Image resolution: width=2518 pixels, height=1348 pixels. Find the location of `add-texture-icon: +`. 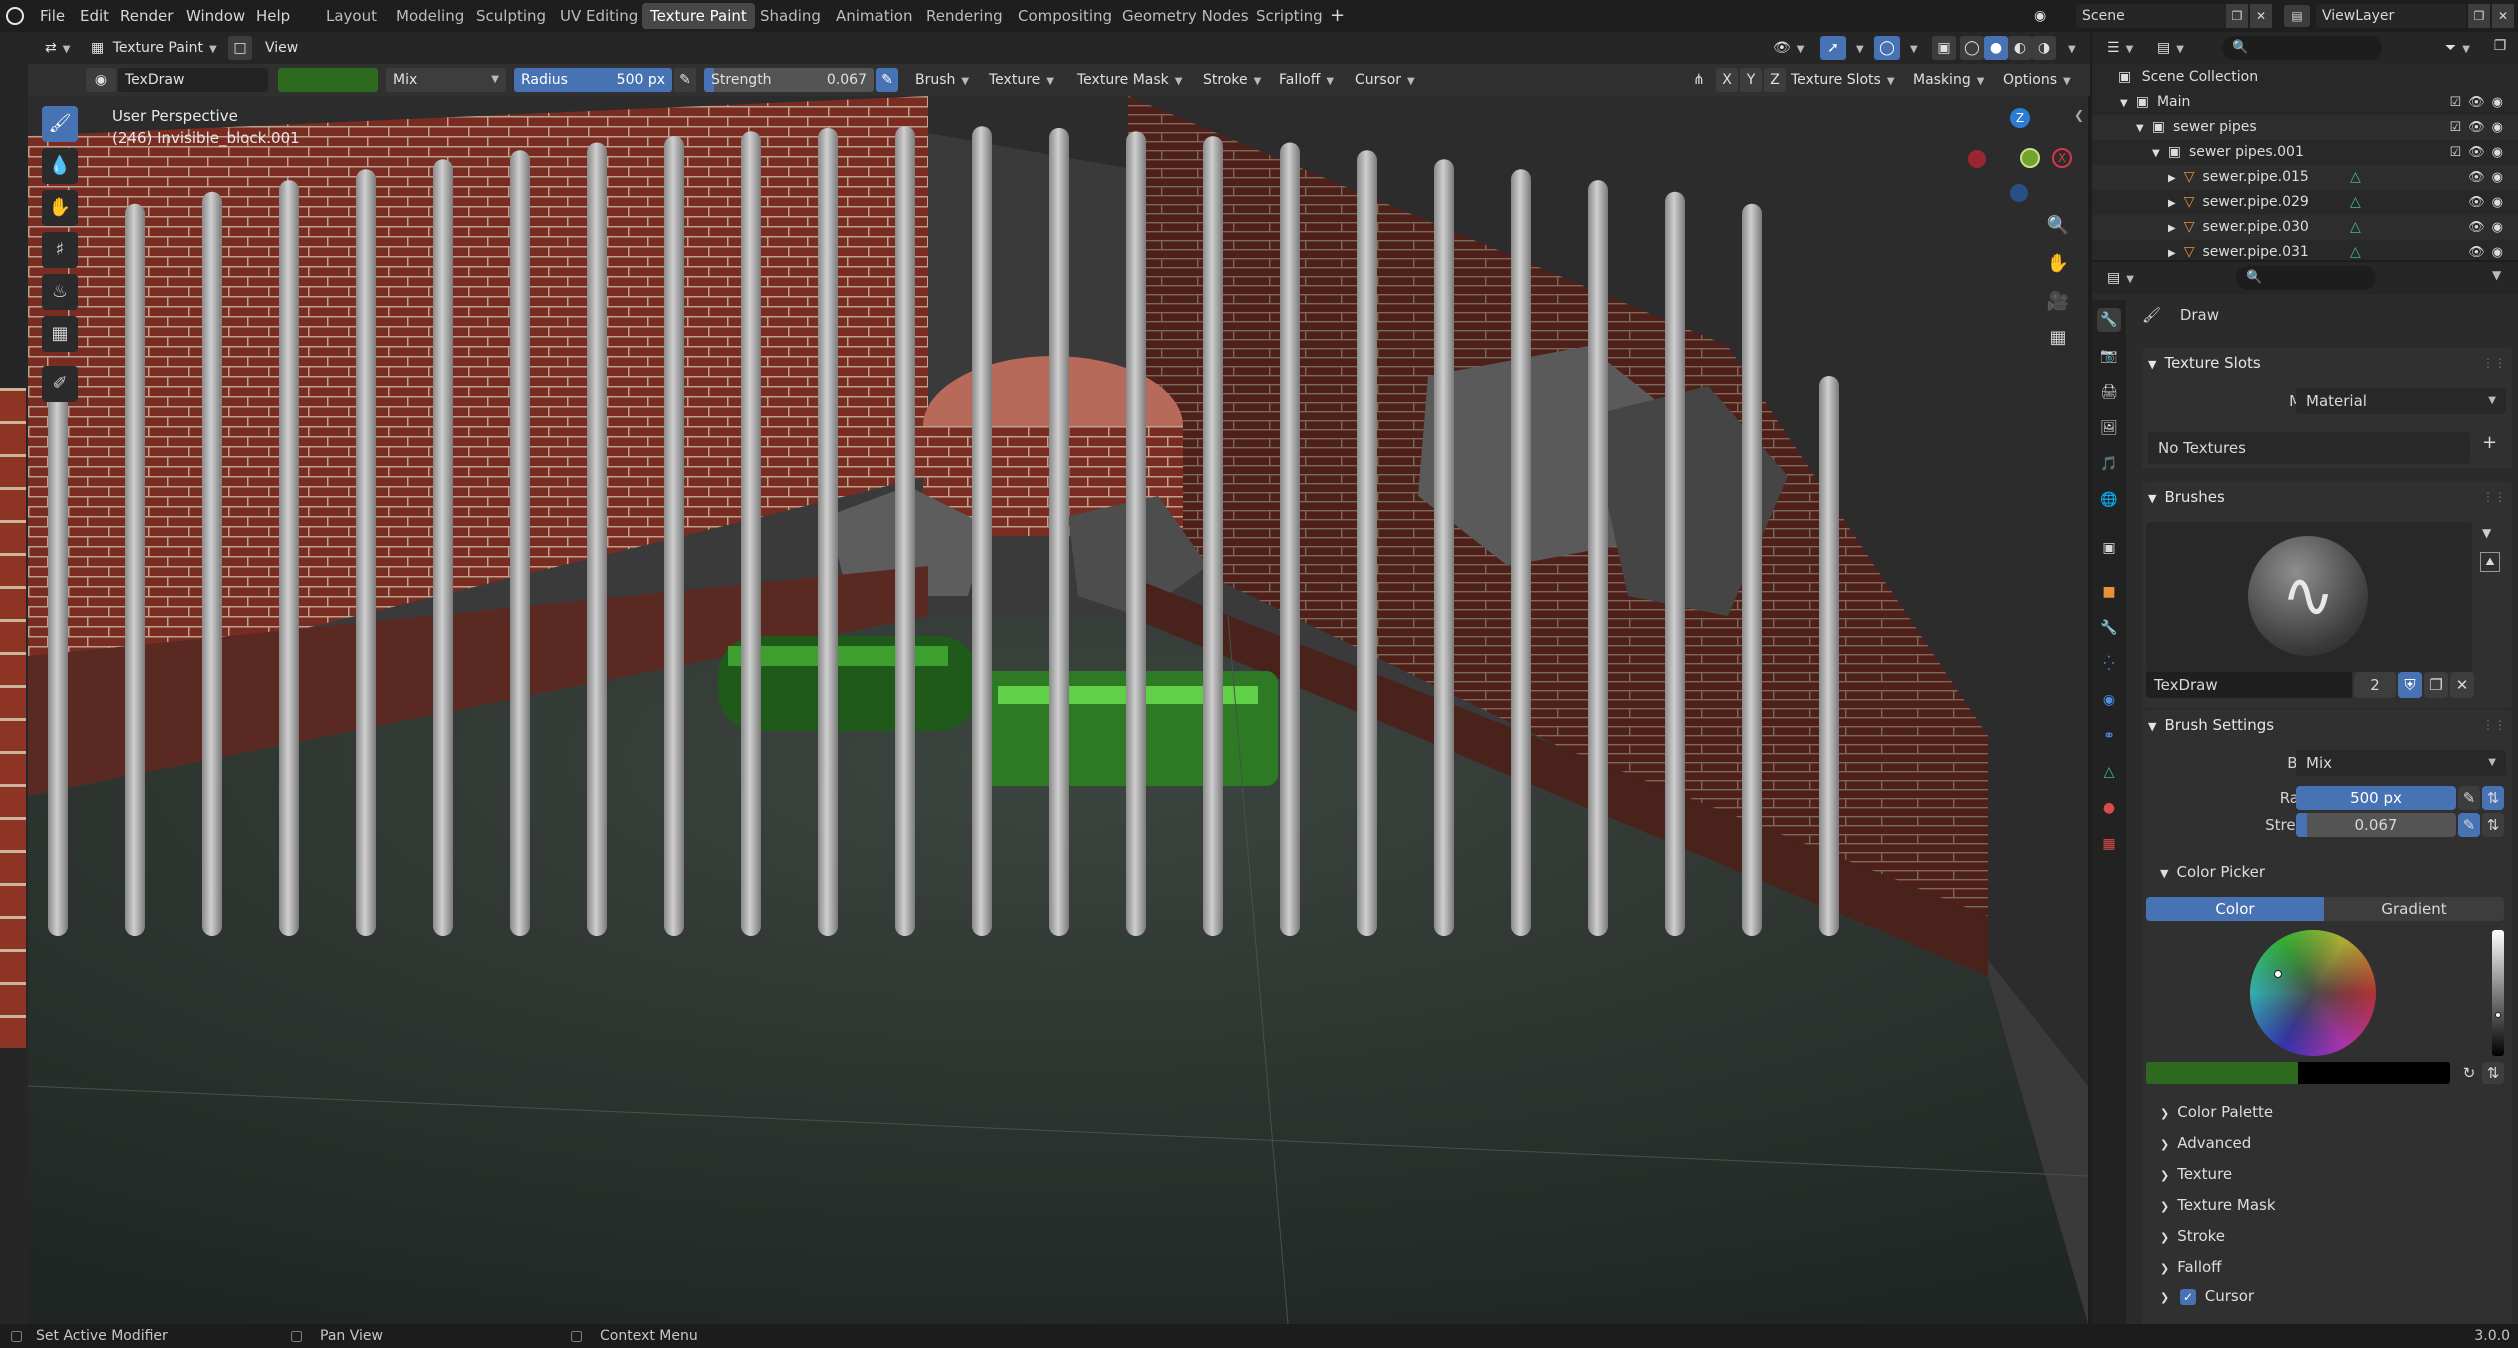

add-texture-icon: + is located at coordinates (2489, 442).